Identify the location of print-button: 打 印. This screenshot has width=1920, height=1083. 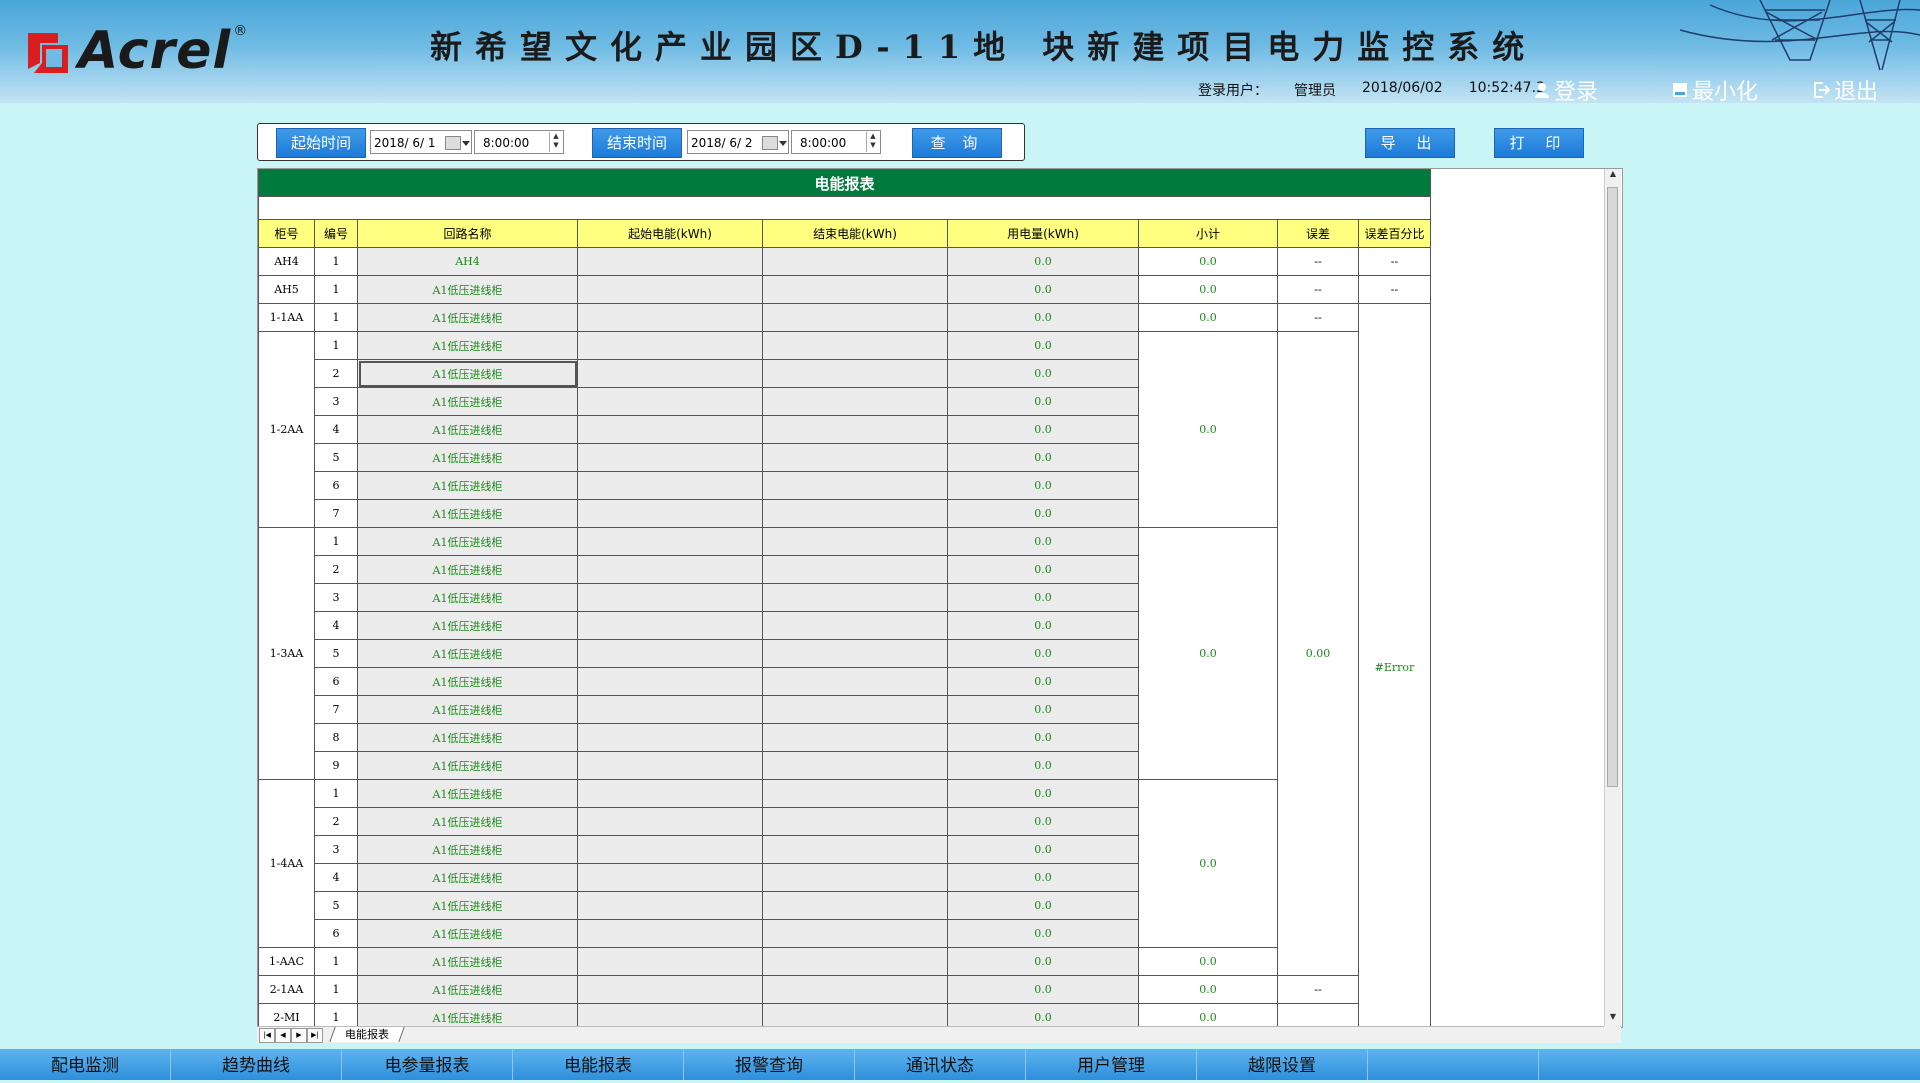
(1539, 143).